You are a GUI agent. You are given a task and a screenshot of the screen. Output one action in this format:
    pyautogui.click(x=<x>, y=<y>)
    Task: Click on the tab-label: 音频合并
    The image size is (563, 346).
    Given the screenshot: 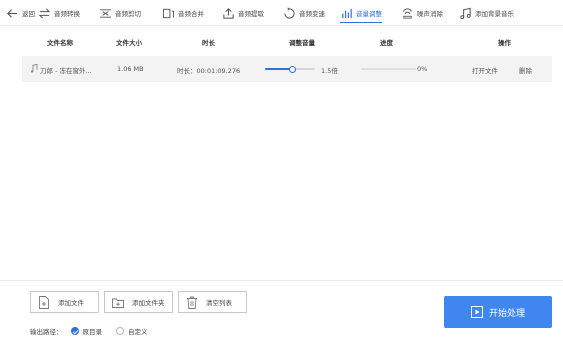 What is the action you would take?
    pyautogui.click(x=191, y=14)
    